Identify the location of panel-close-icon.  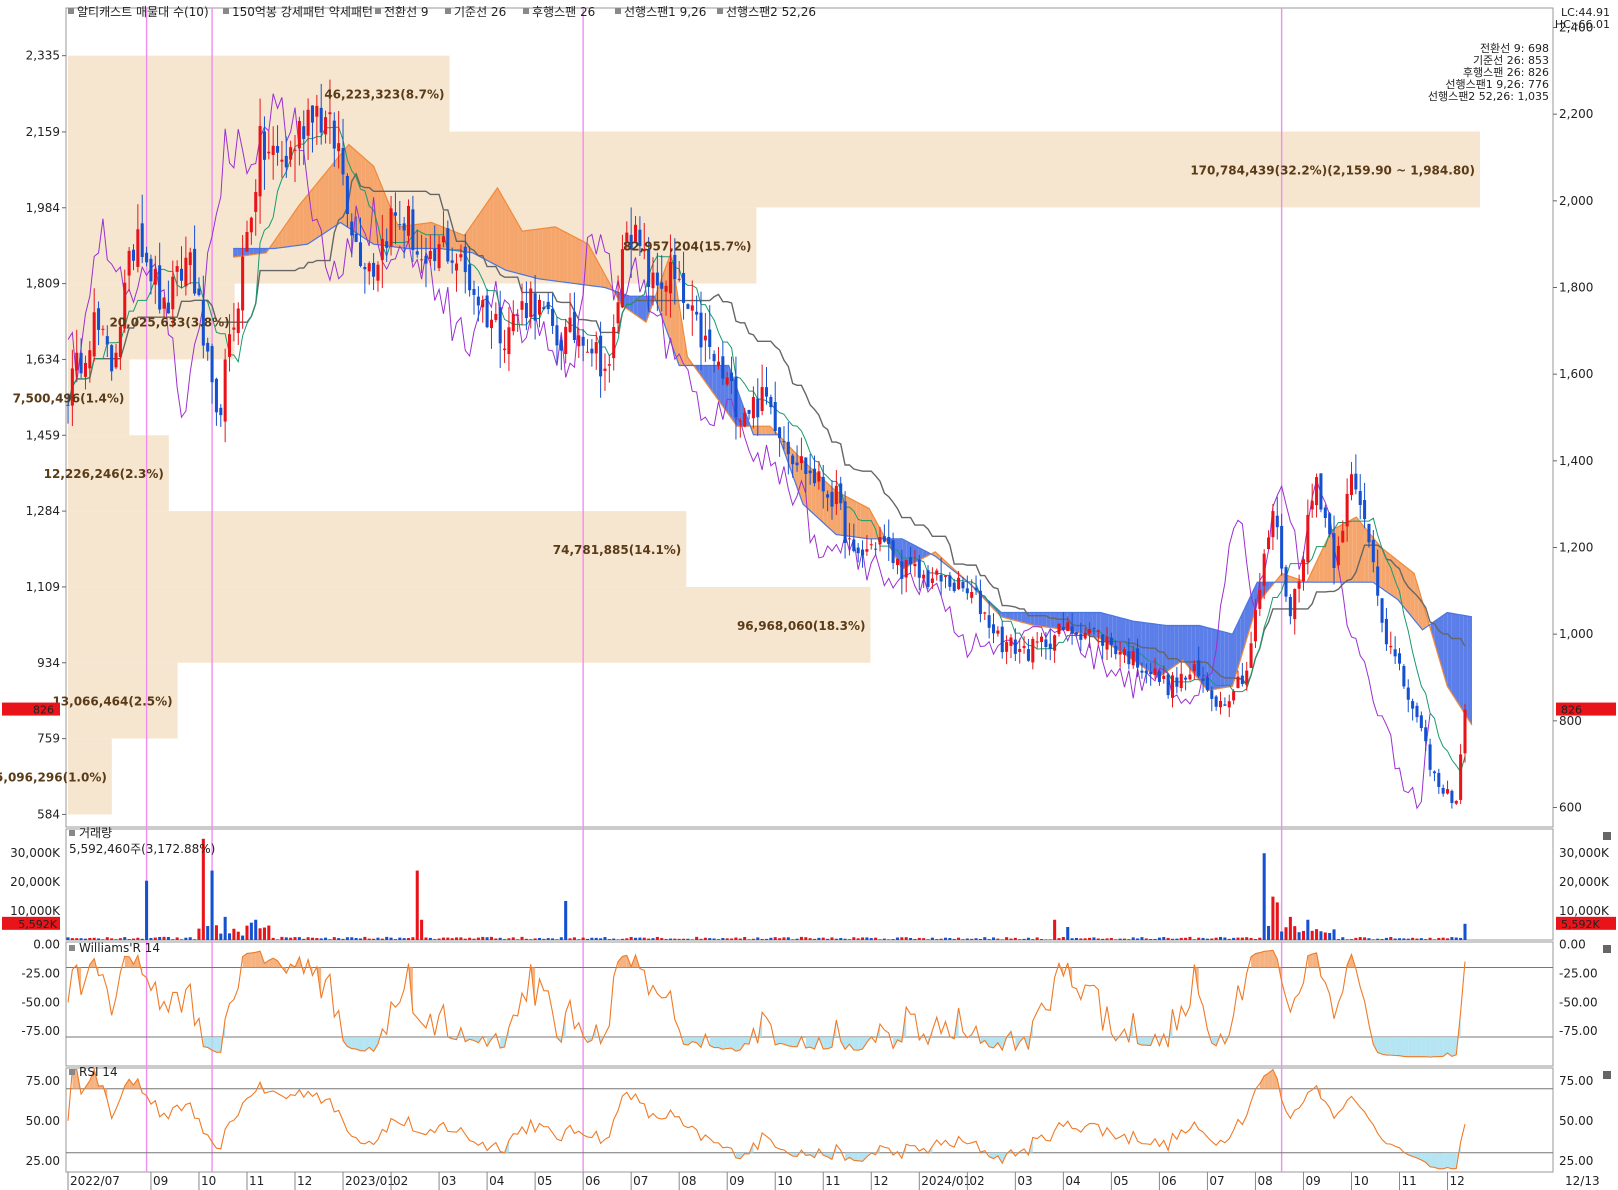
(1607, 949).